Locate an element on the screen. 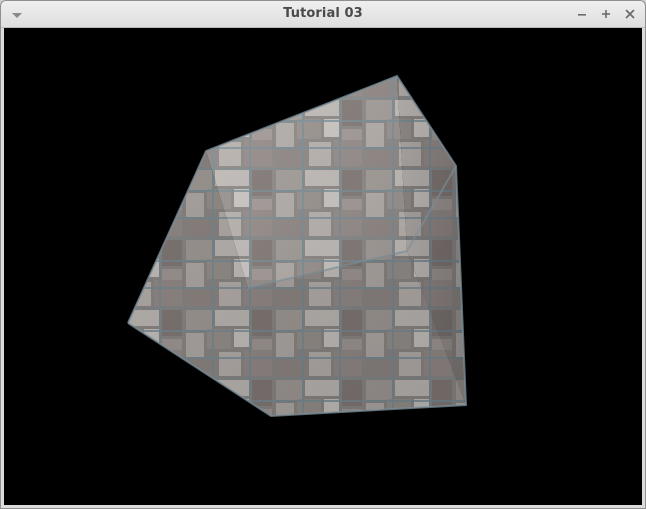 The width and height of the screenshot is (646, 509). window-controls is located at coordinates (606, 14).